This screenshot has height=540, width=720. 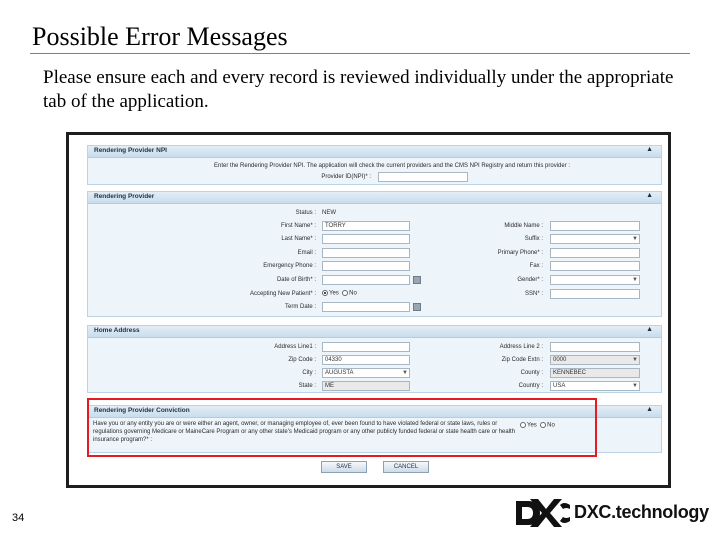 I want to click on dob-label: Date of Birth* :, so click(x=296, y=280).